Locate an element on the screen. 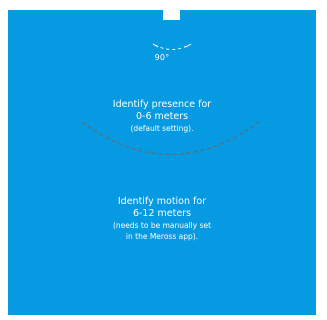 Image resolution: width=327 pixels, height=320 pixels. motion-zone-range: 6-12 meters is located at coordinates (162, 213).